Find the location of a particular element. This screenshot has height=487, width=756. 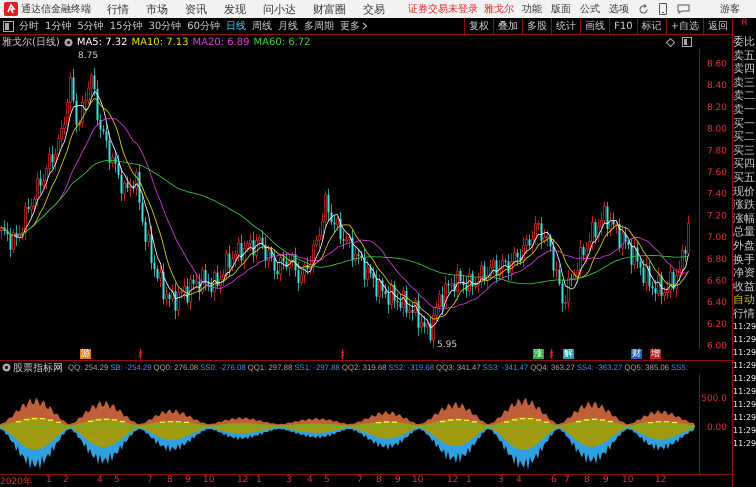

menu-item: 市场 is located at coordinates (157, 9).